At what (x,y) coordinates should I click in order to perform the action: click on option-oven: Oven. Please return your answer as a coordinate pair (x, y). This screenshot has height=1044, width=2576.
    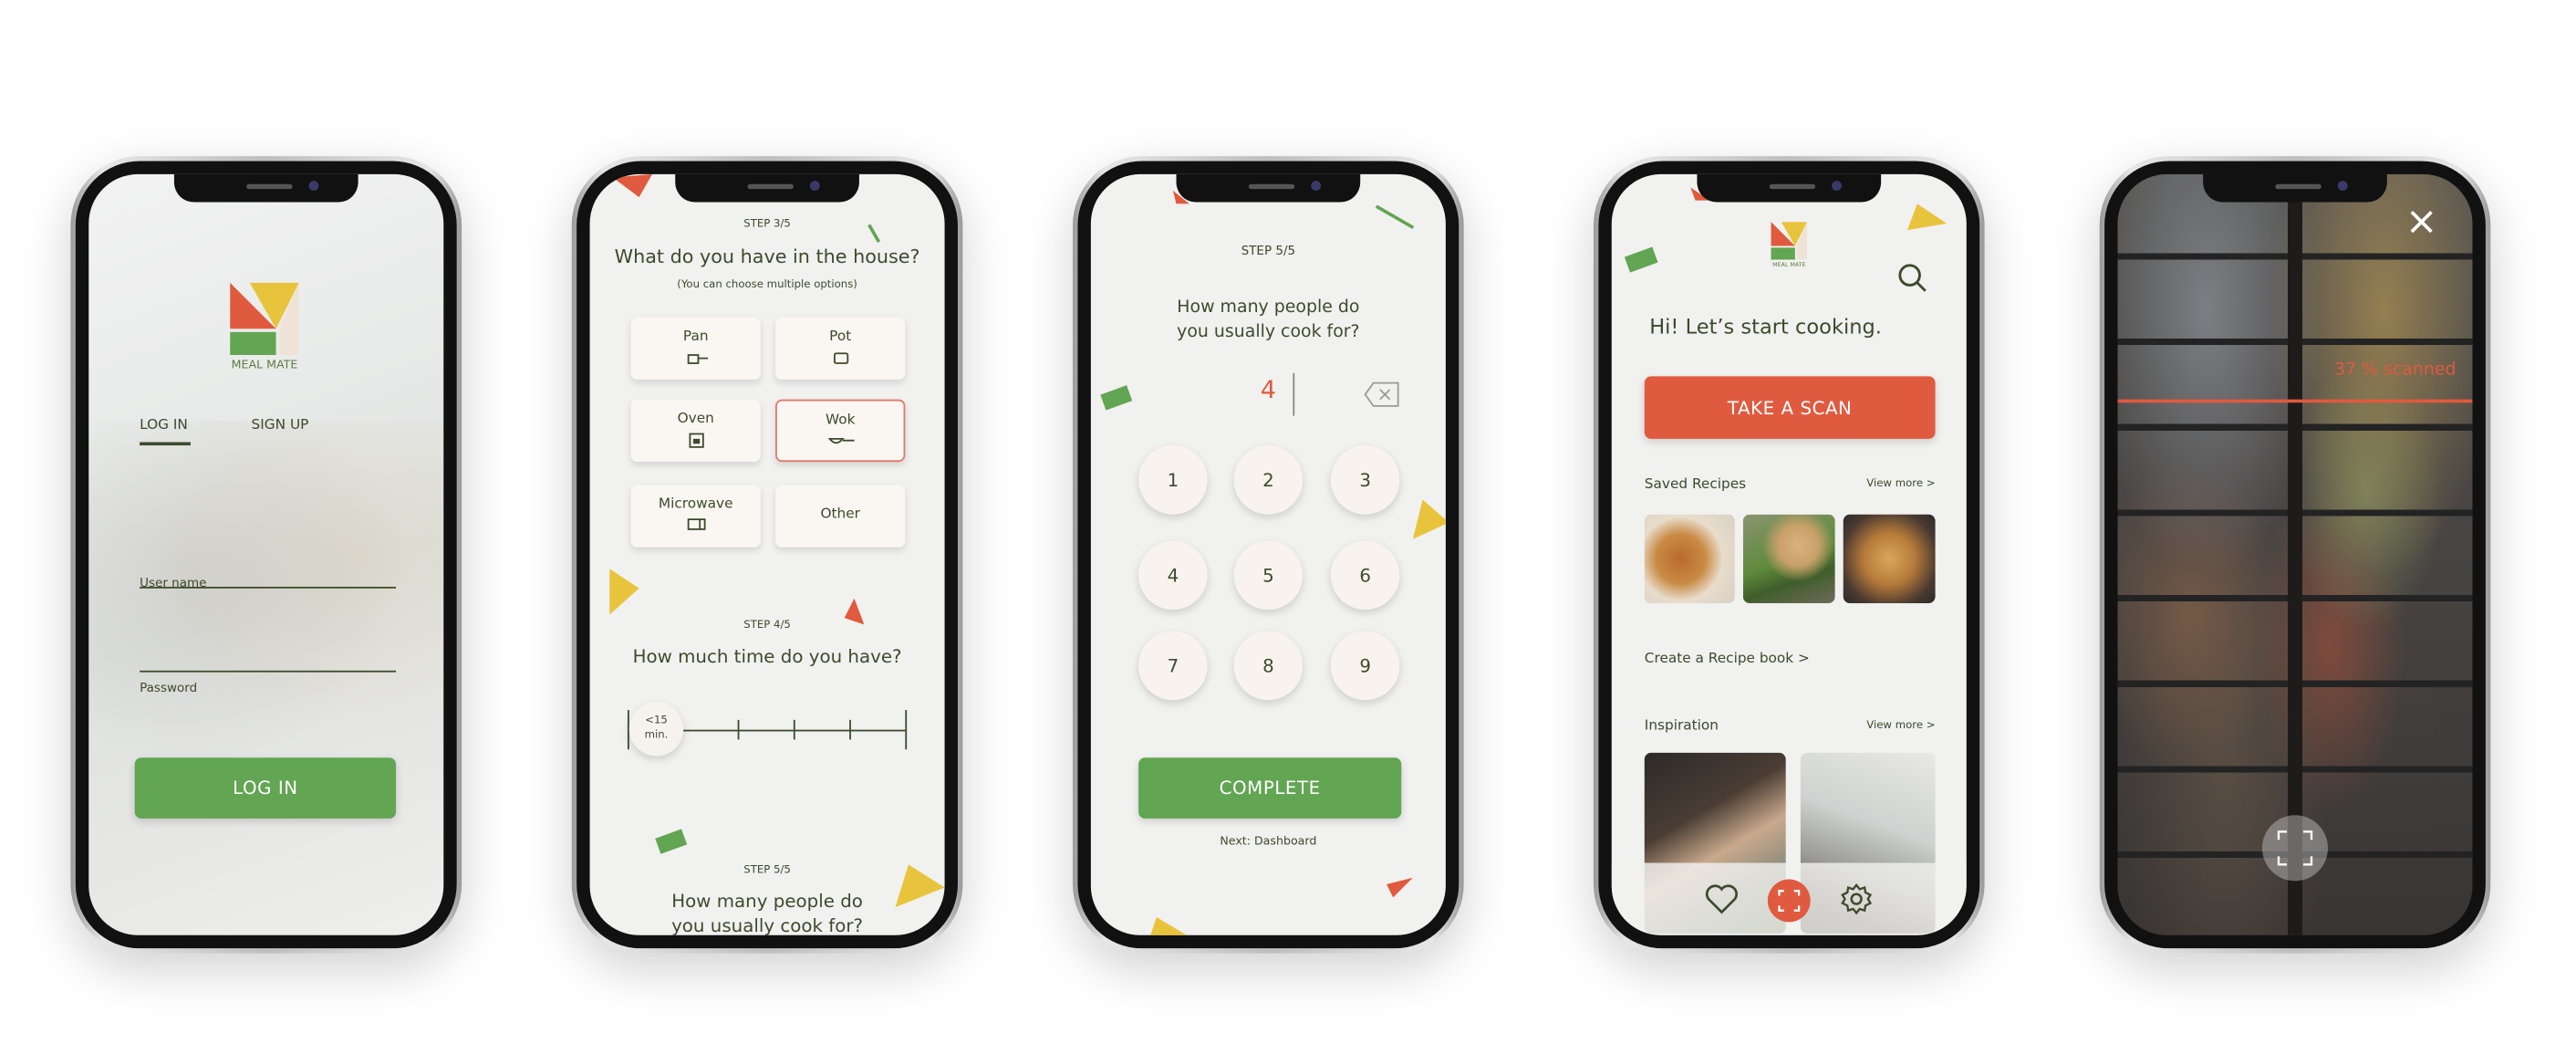
    Looking at the image, I should click on (695, 431).